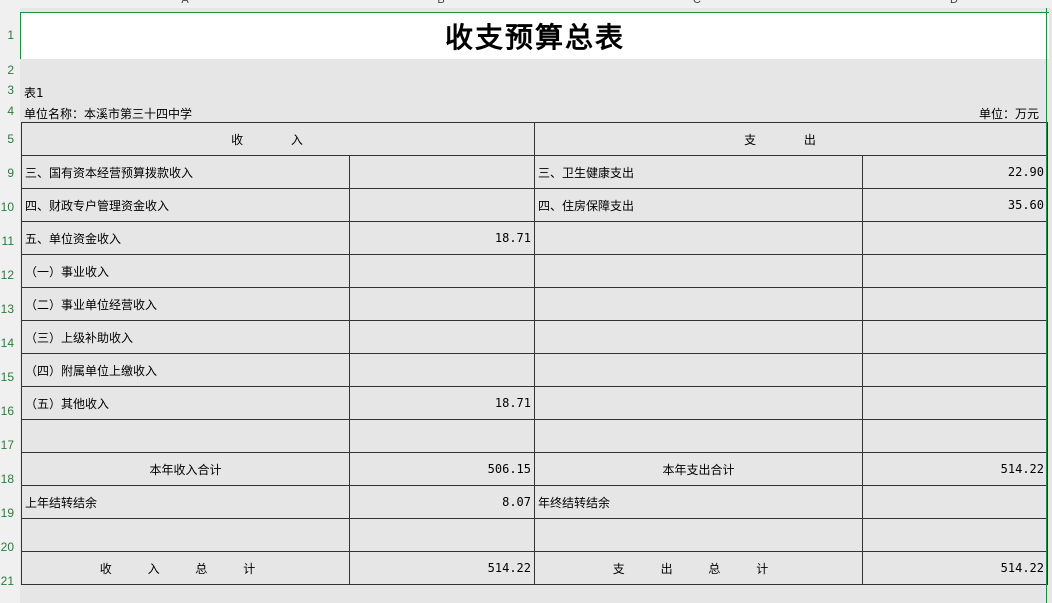  What do you see at coordinates (7, 90) in the screenshot?
I see `row-number: 3` at bounding box center [7, 90].